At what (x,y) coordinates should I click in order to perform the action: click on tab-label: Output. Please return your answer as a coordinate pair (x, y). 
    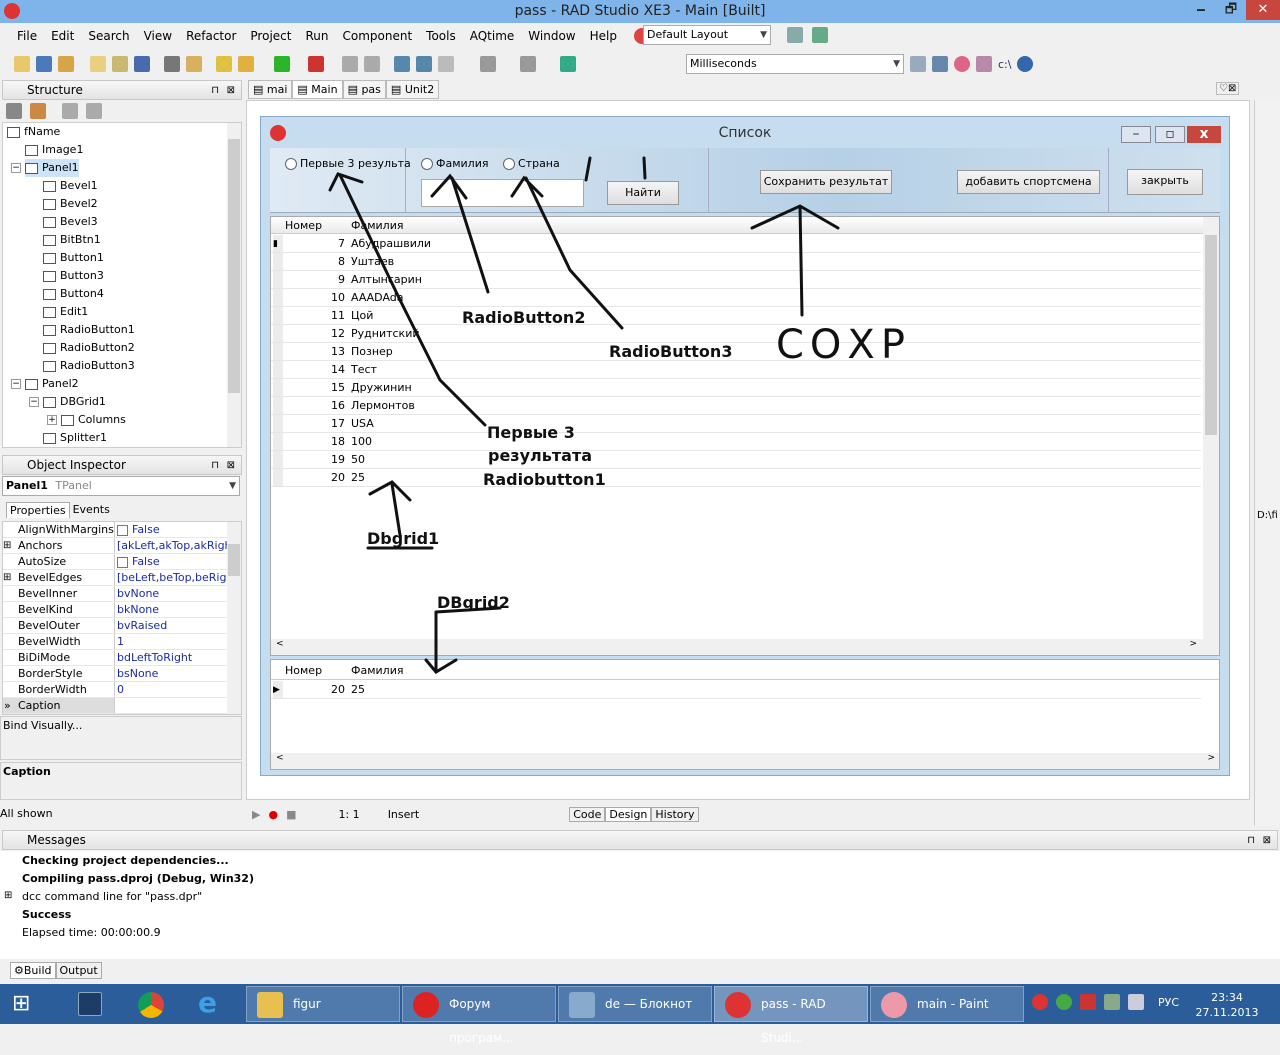
    Looking at the image, I should click on (78, 970).